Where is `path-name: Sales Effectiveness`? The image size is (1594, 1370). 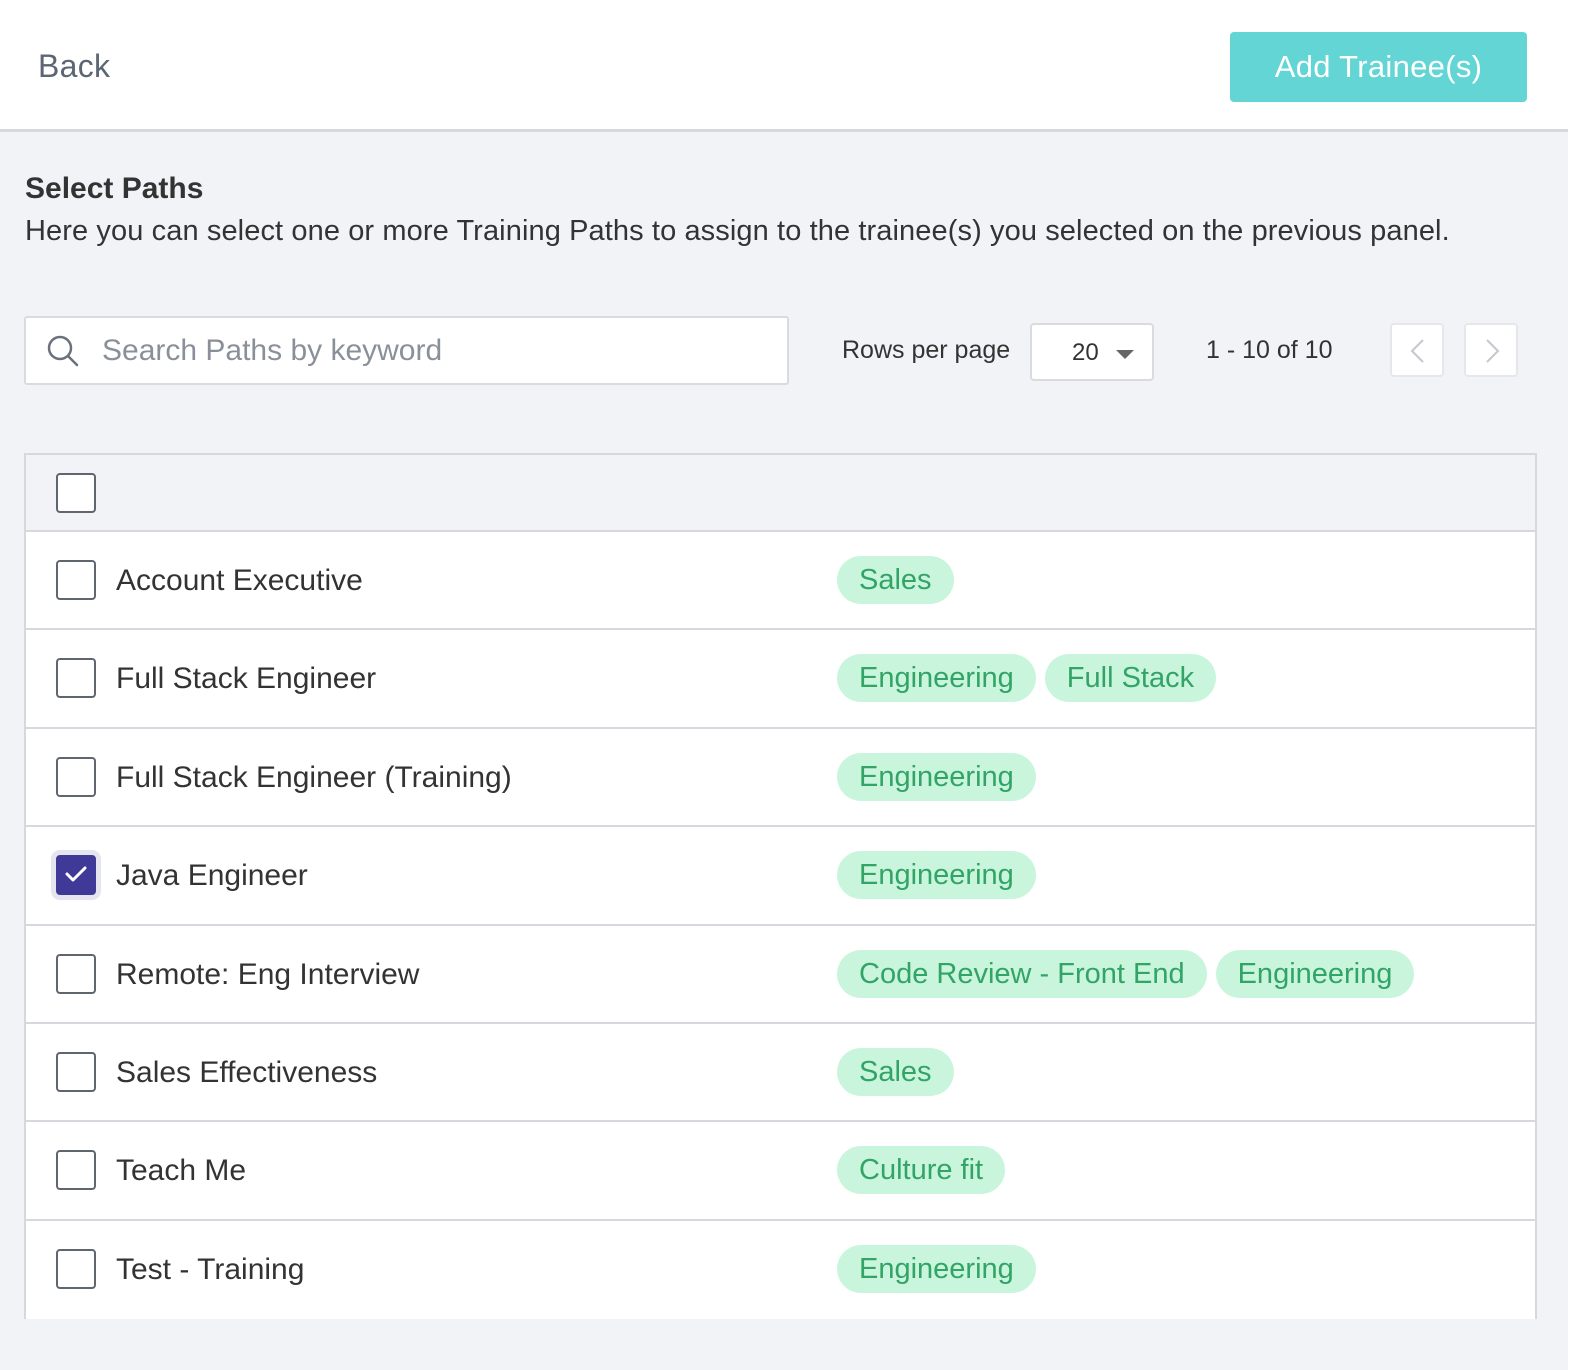
path-name: Sales Effectiveness is located at coordinates (247, 1072).